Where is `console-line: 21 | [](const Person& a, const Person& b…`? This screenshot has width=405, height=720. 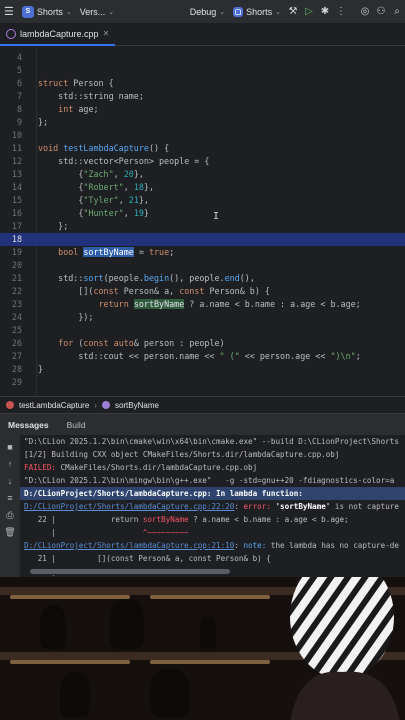 console-line: 21 | [](const Person& a, const Person& b… is located at coordinates (214, 558).